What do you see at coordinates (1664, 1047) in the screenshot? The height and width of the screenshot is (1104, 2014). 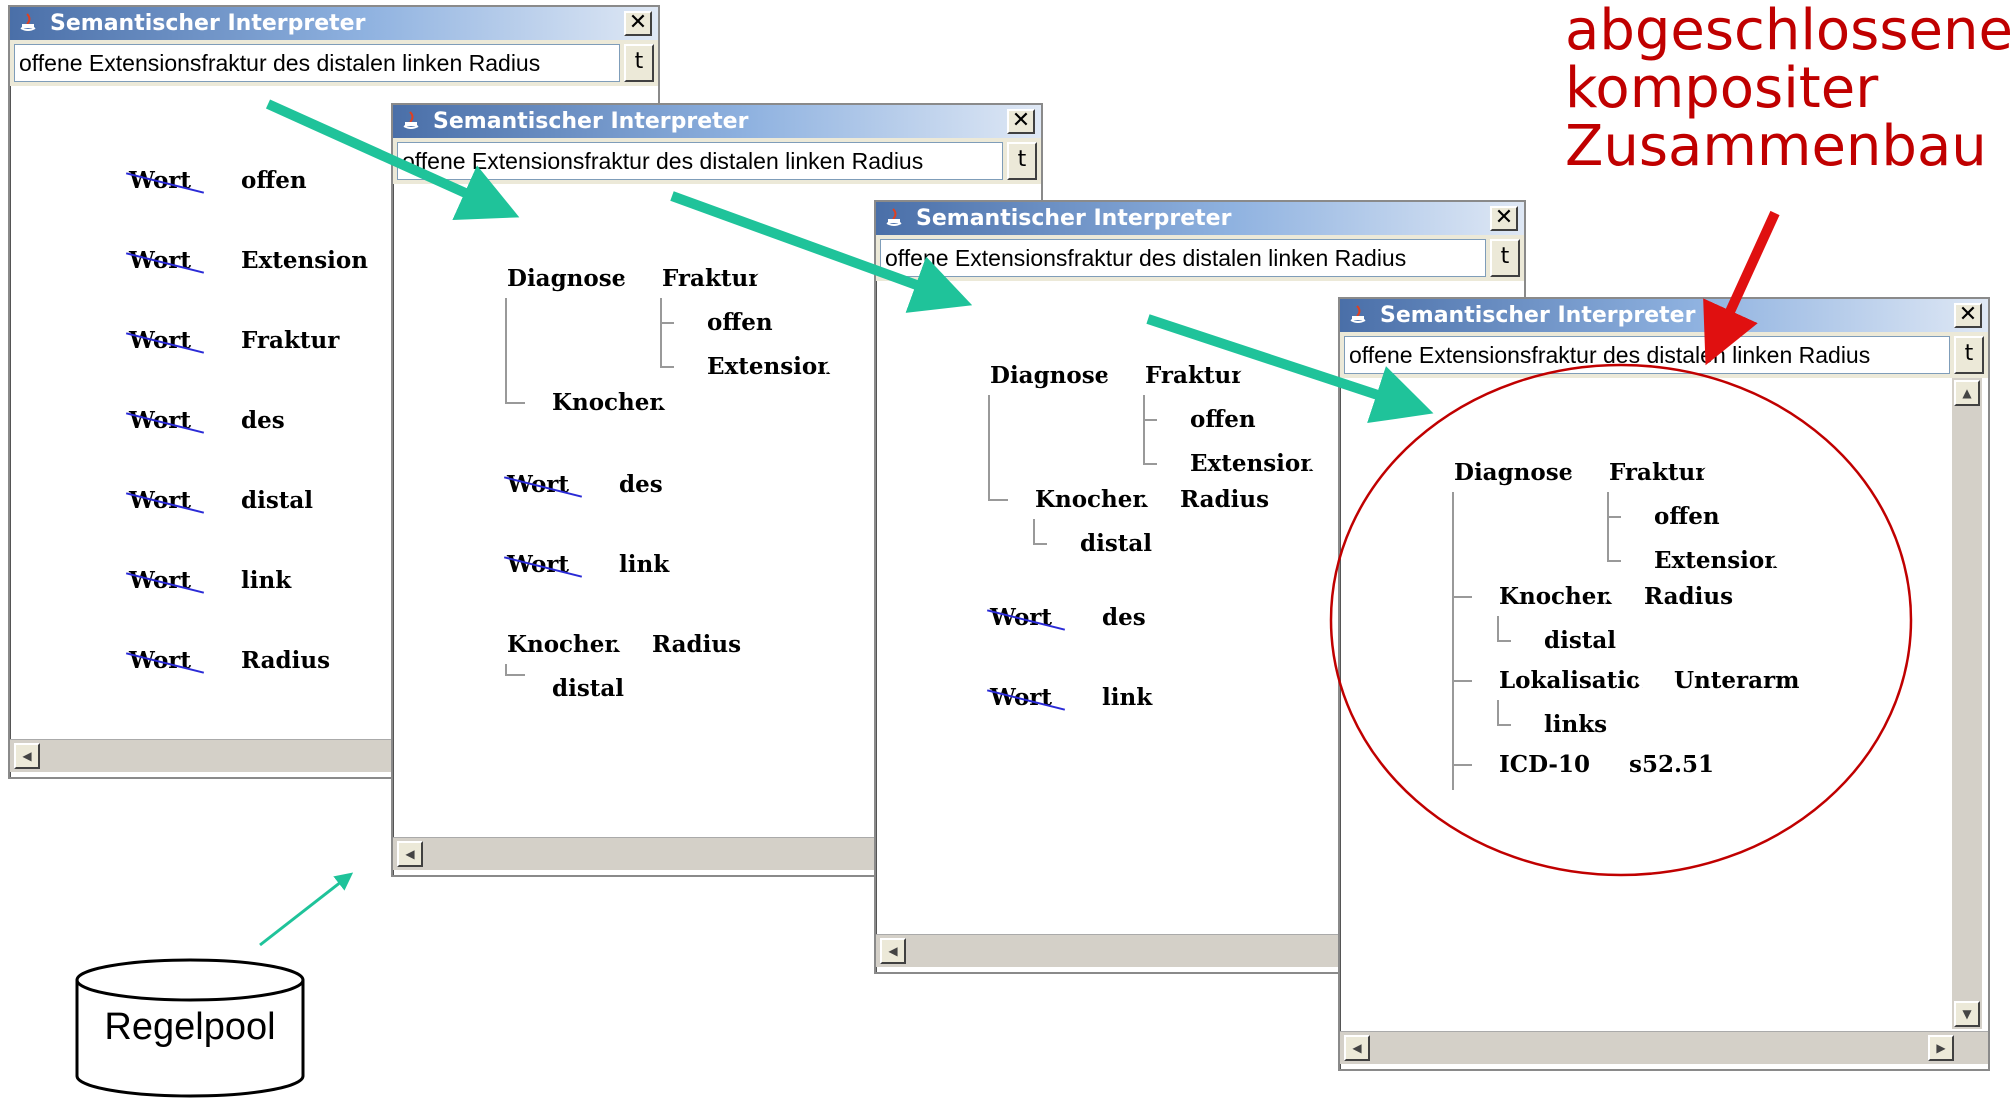 I see `horizontal-scrollbar: ◀ ▶` at bounding box center [1664, 1047].